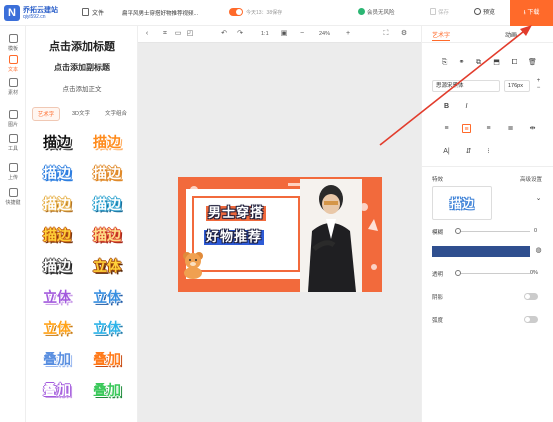 The image size is (553, 422). Describe the element at coordinates (236, 211) in the screenshot. I see `design-headline: 男士穿搭` at that location.